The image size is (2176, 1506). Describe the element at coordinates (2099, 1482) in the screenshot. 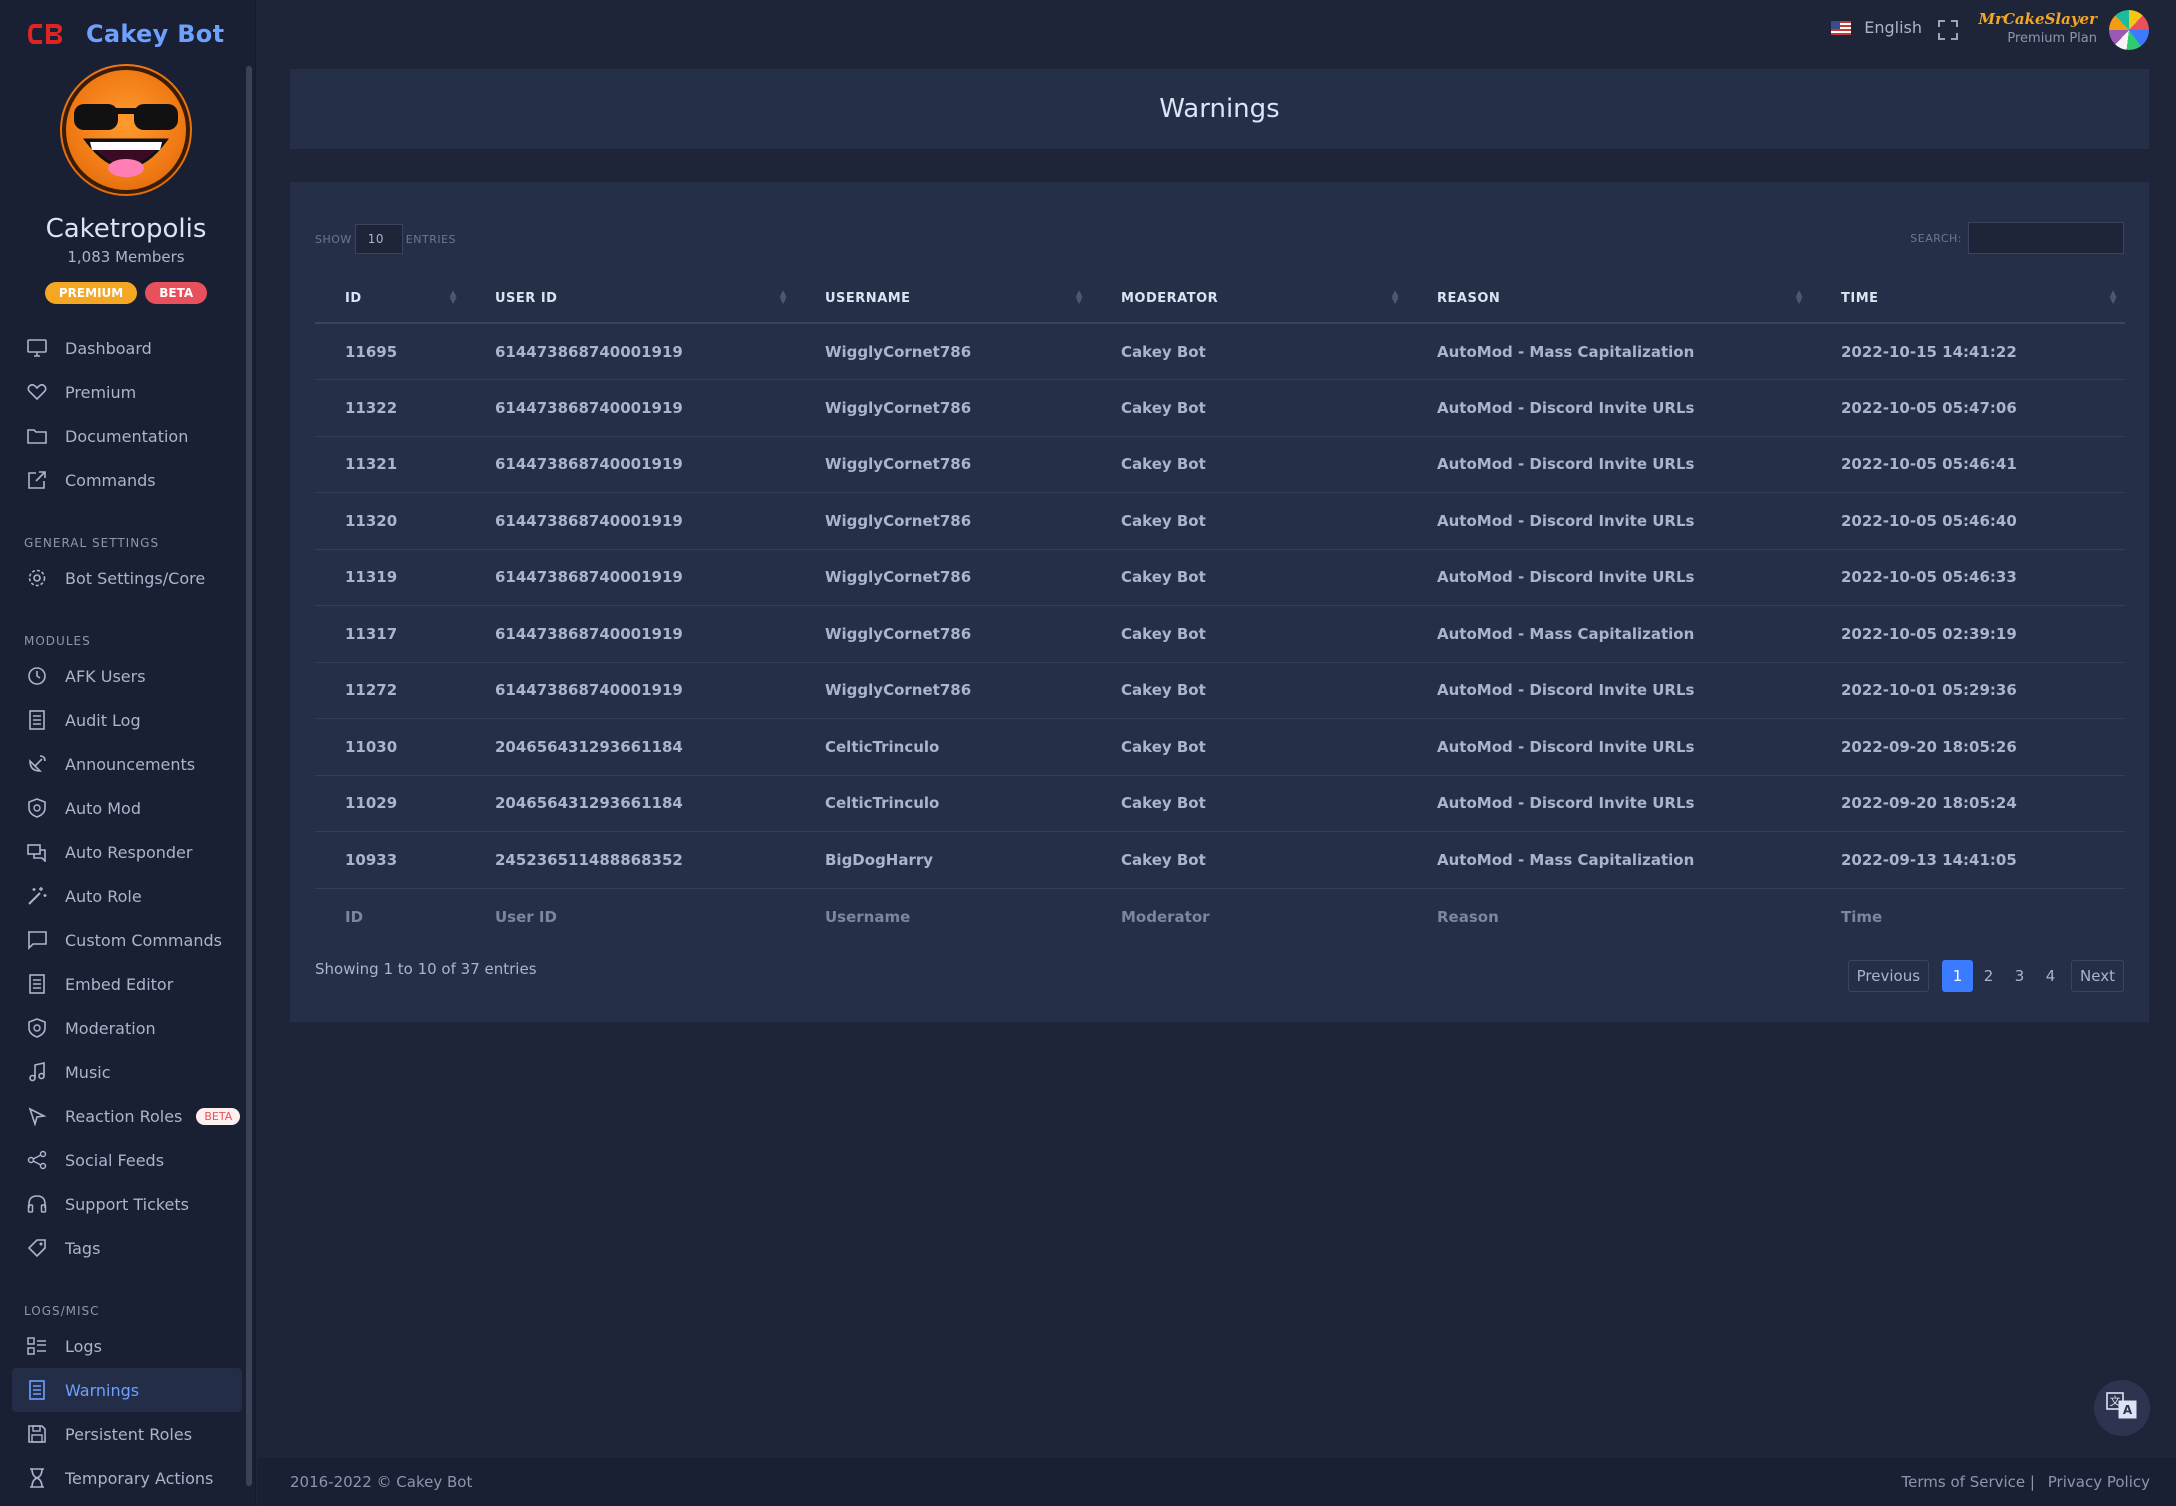

I see `privacy-link: Privacy Policy` at that location.